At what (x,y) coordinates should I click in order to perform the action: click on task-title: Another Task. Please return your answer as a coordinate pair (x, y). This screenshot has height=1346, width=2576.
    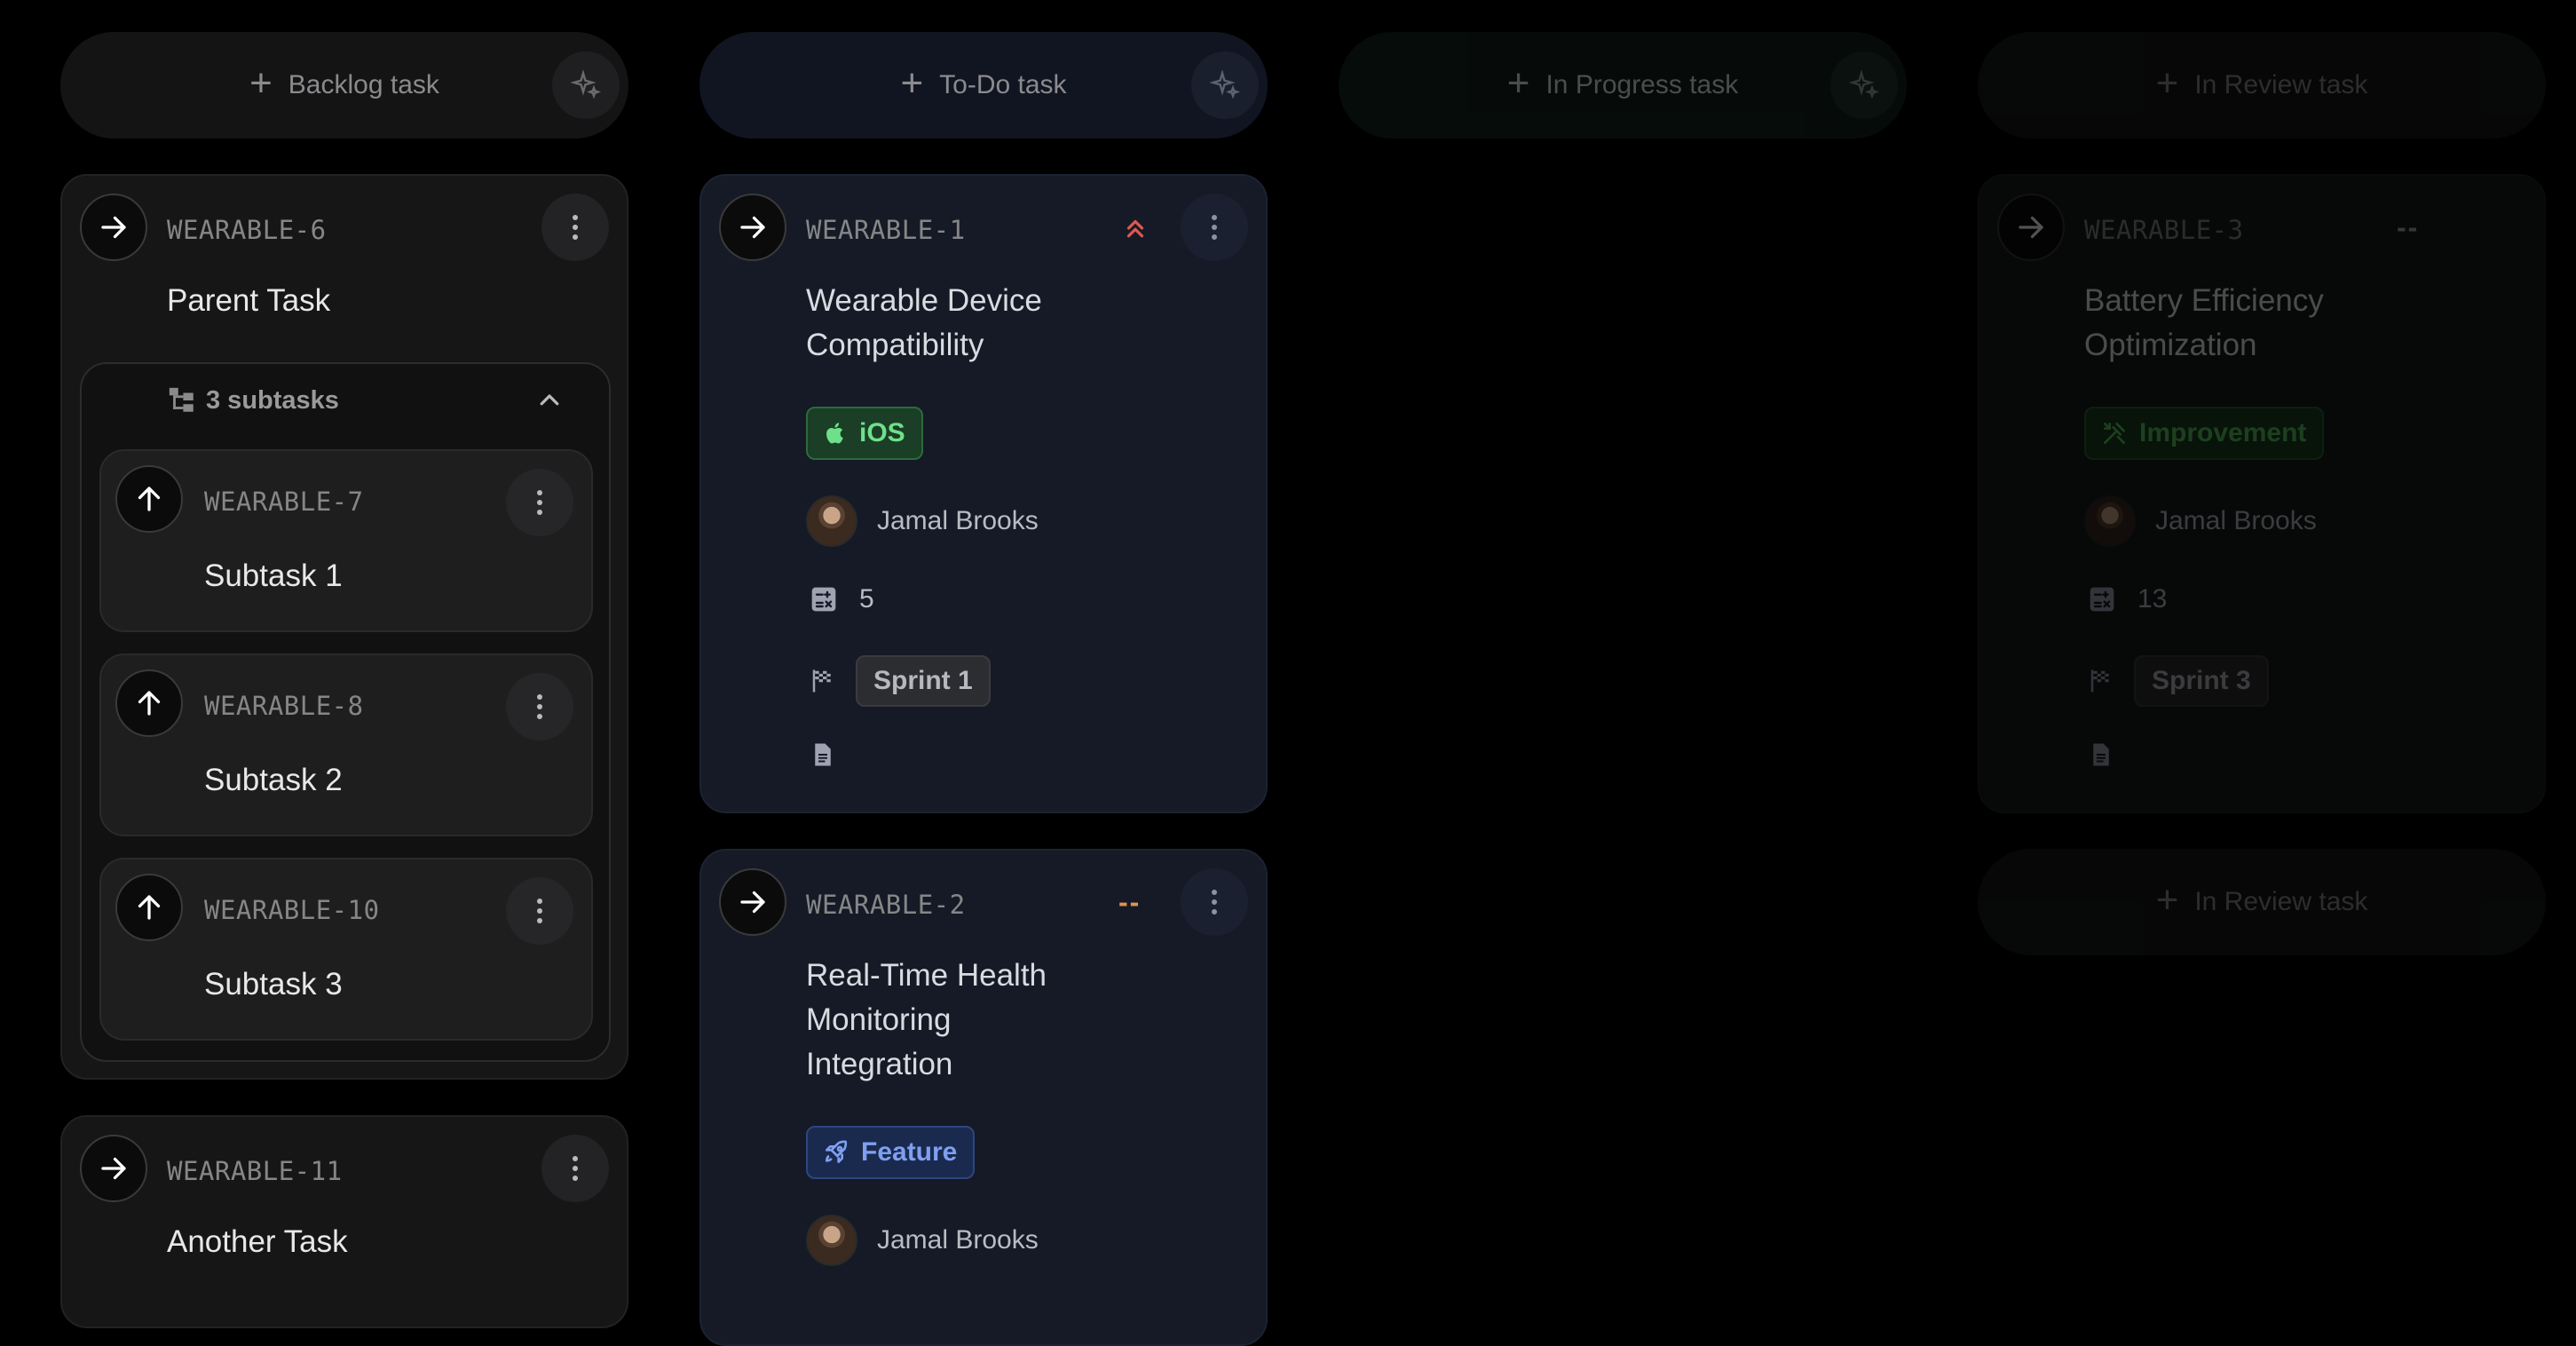
    Looking at the image, I should click on (257, 1241).